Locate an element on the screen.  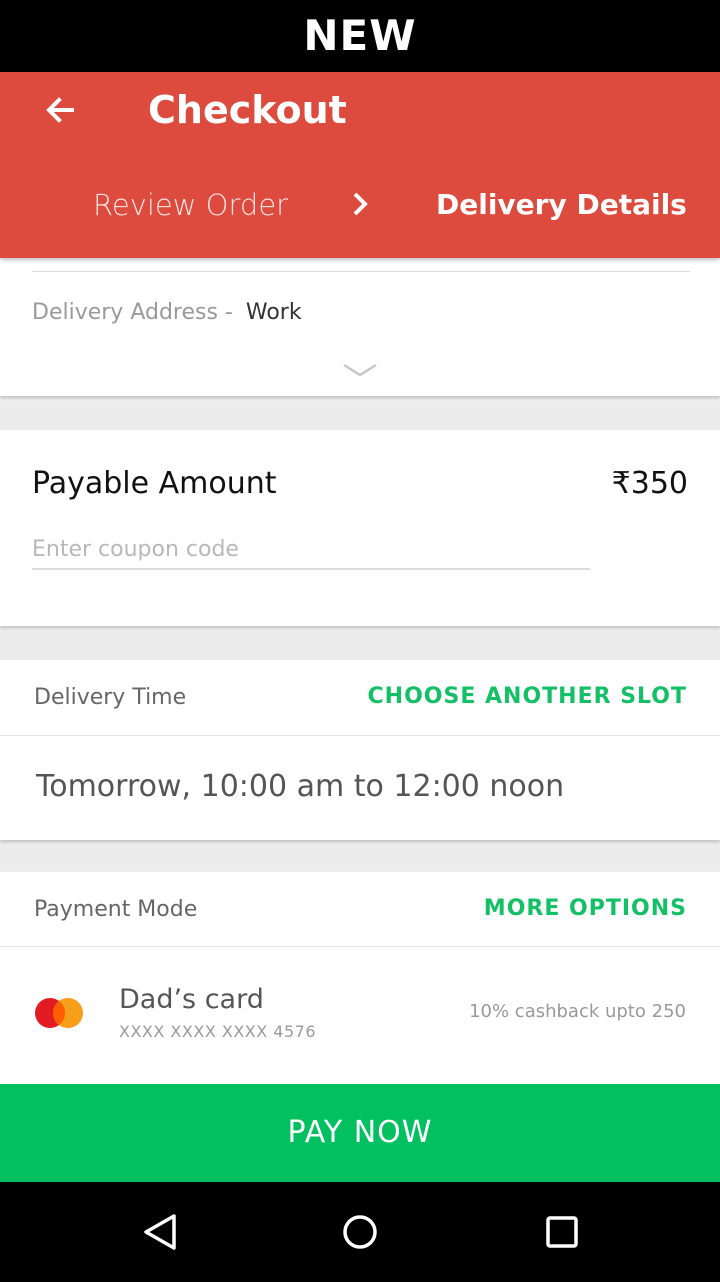
more-options-button: MORE OPTIONS is located at coordinates (585, 908).